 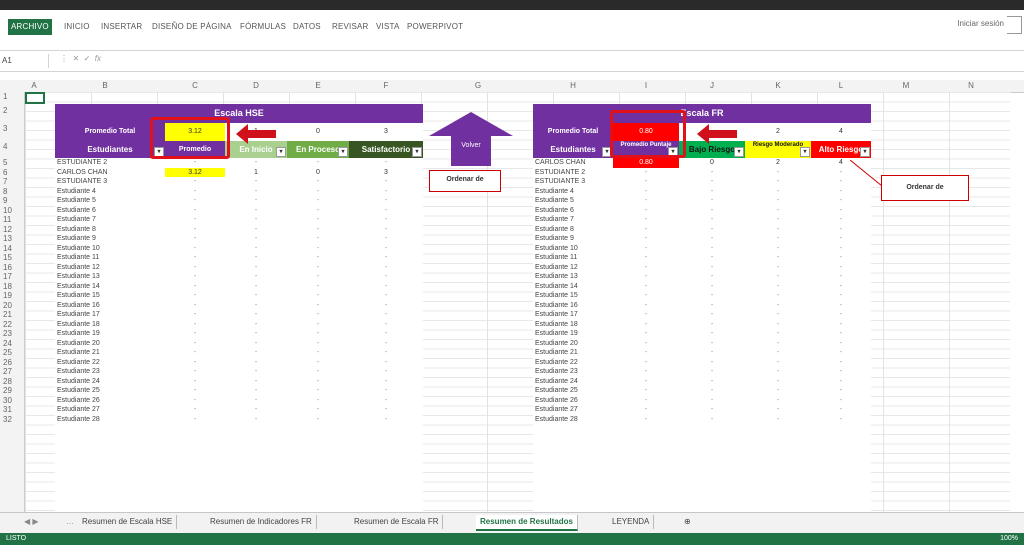 What do you see at coordinates (13, 276) in the screenshot?
I see `row-header: 17` at bounding box center [13, 276].